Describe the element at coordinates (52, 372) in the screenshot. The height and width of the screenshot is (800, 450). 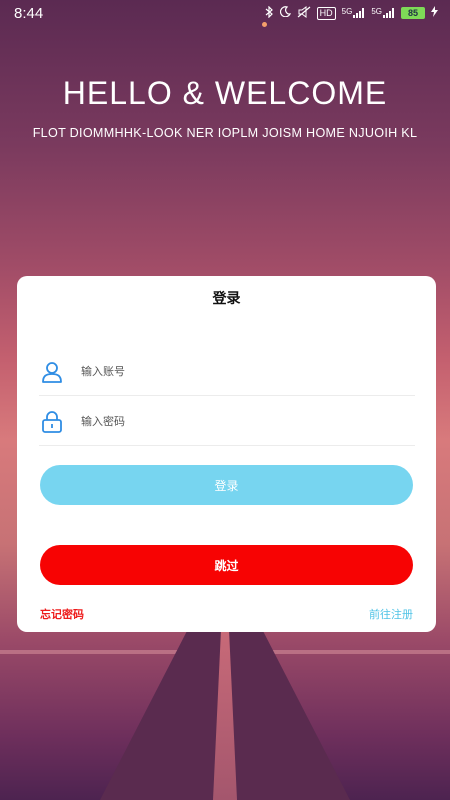
I see `user-icon` at that location.